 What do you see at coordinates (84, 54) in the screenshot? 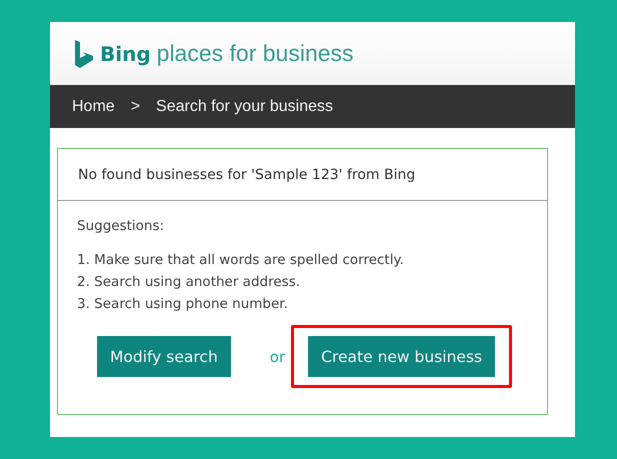
I see `logo-icon` at bounding box center [84, 54].